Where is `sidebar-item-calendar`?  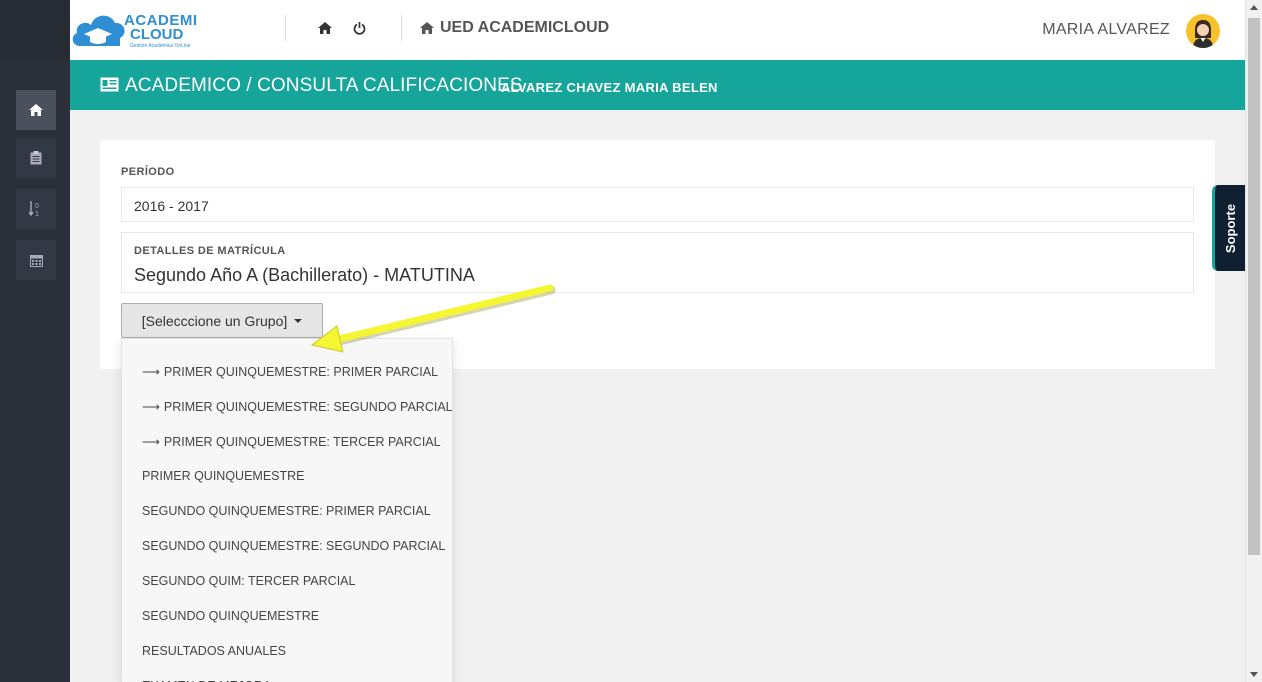
sidebar-item-calendar is located at coordinates (36, 260).